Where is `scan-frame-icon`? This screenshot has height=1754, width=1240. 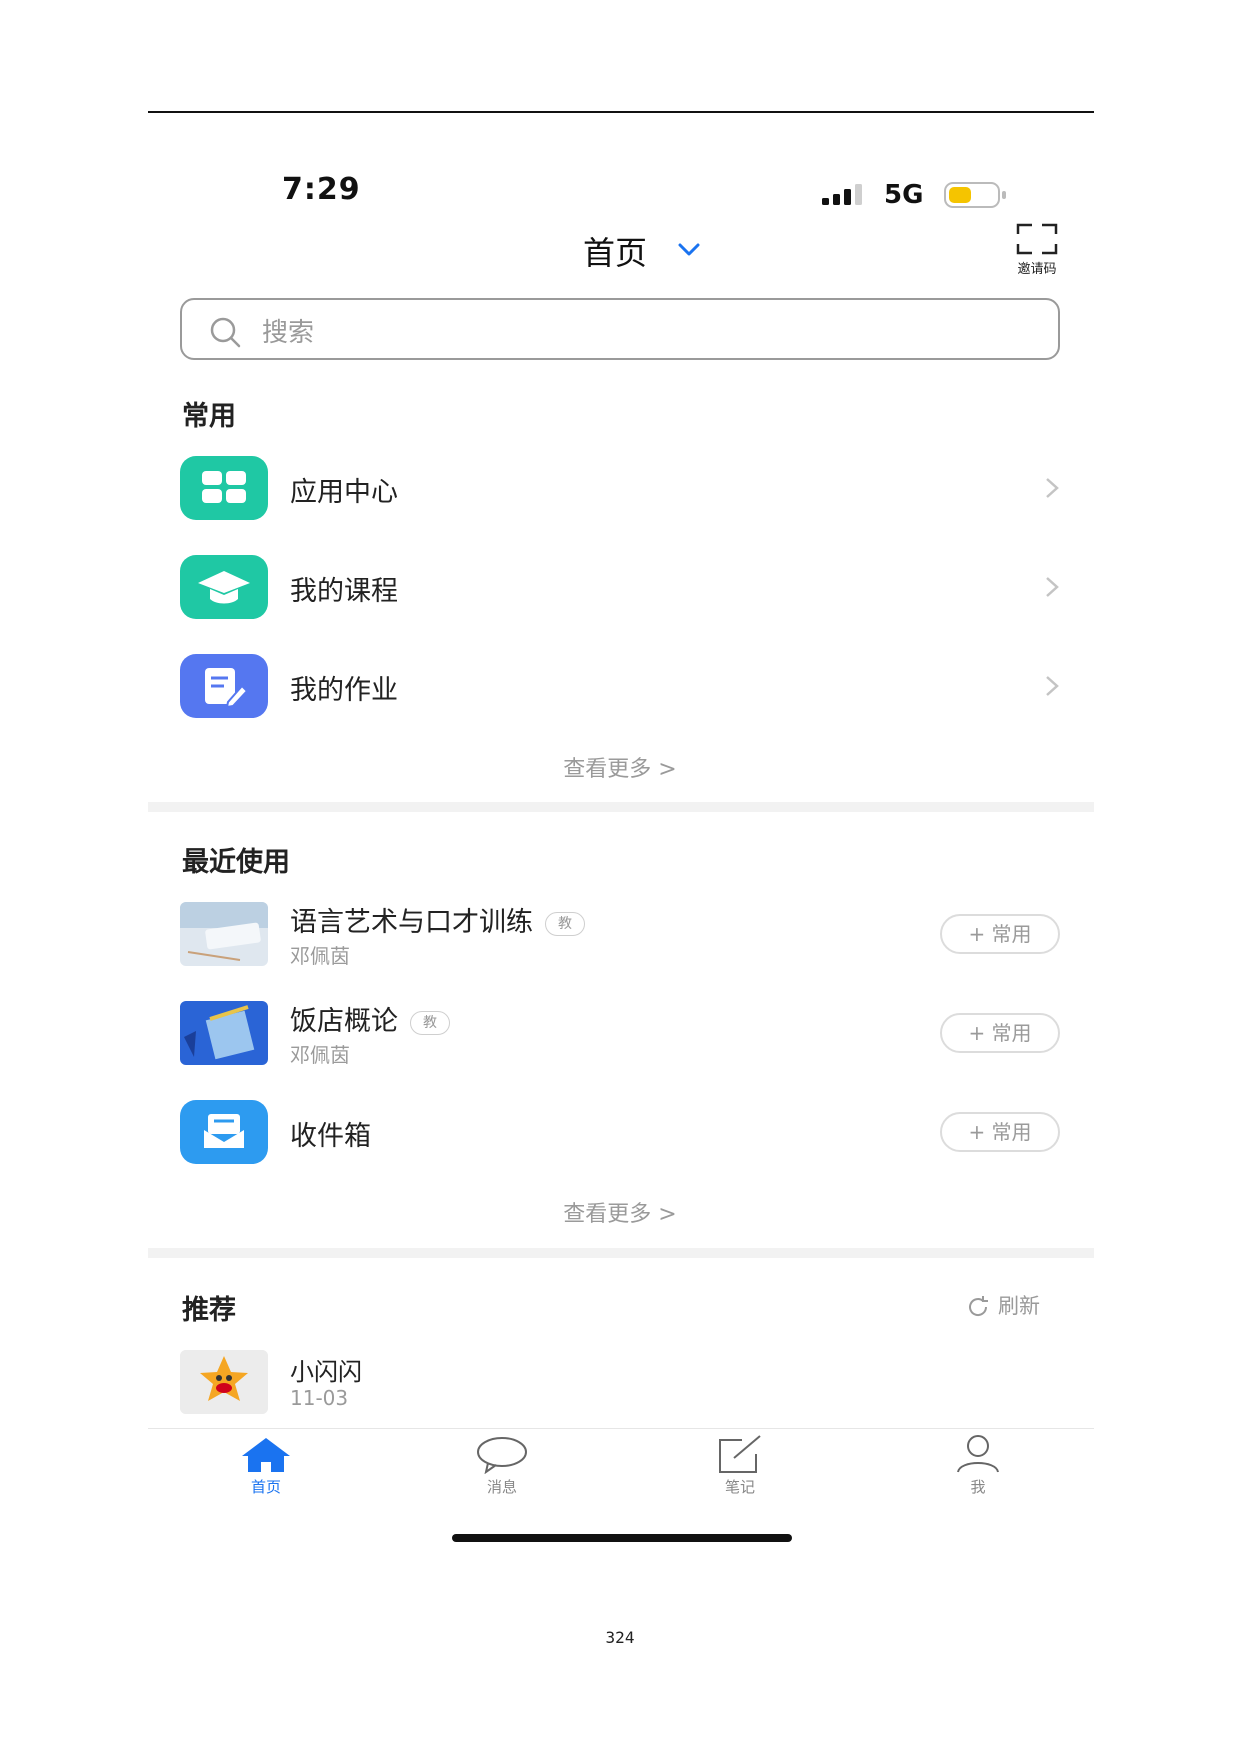 scan-frame-icon is located at coordinates (1037, 239).